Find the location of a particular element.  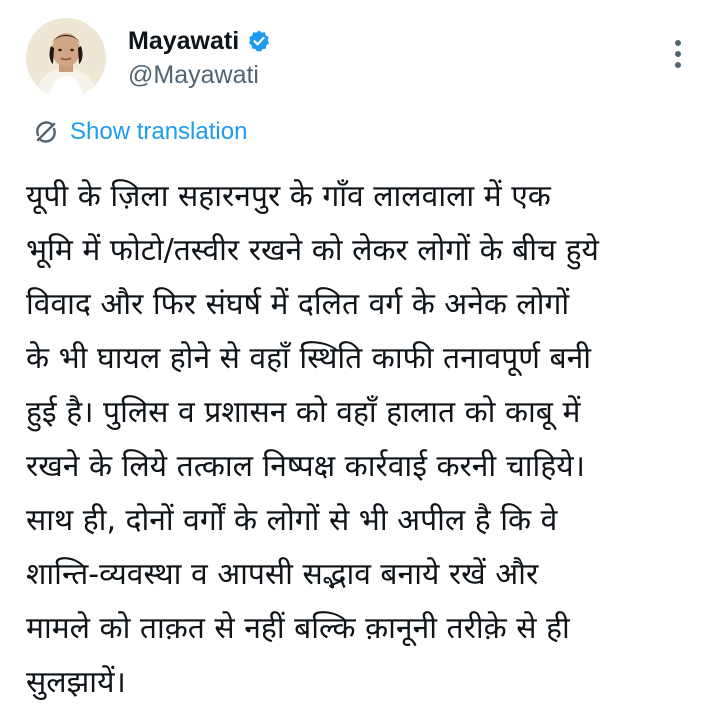

more-options-icon is located at coordinates (678, 54).